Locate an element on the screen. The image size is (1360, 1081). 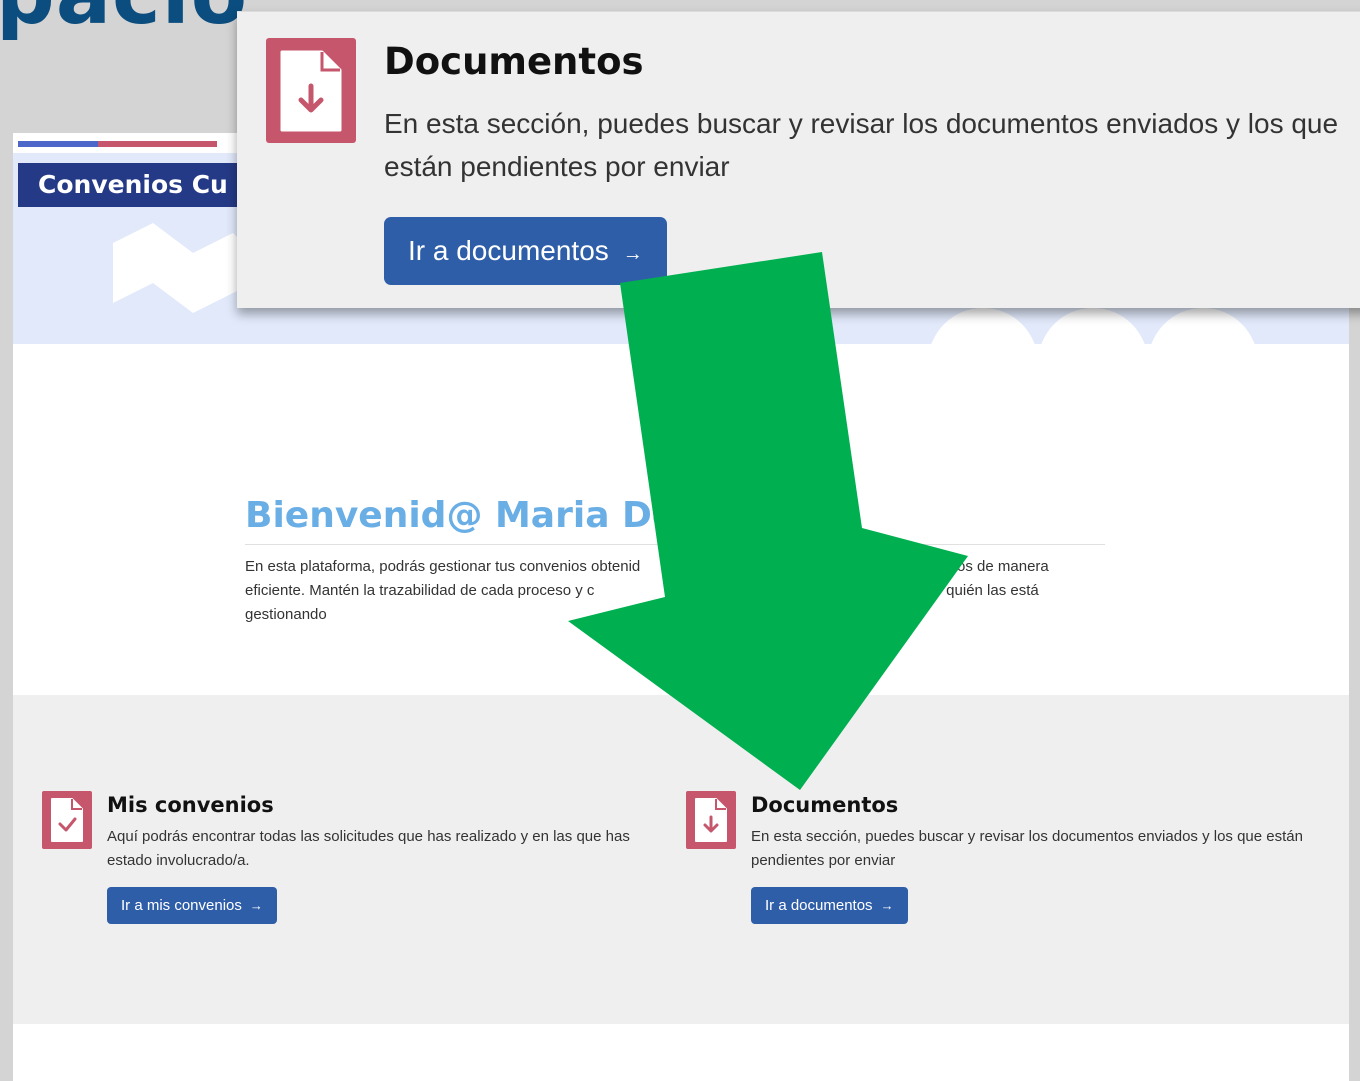
zoom-go-to-documentos-button: Ir a documentos → is located at coordinates (525, 251).